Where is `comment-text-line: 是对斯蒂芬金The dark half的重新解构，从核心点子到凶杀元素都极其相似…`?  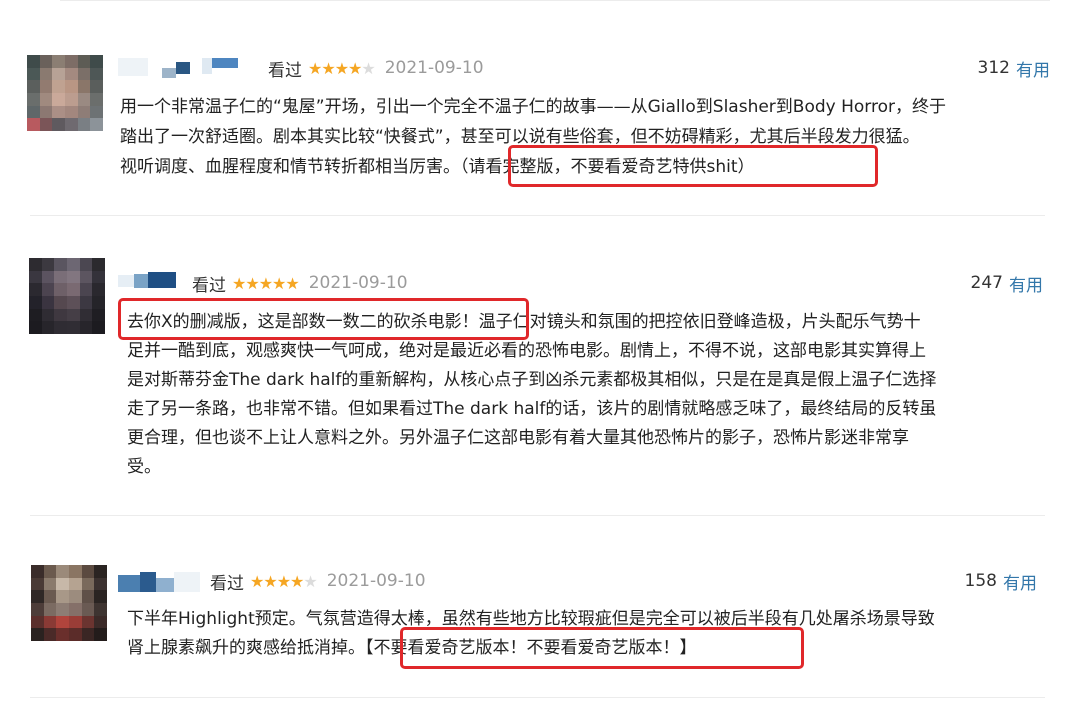
comment-text-line: 是对斯蒂芬金The dark half的重新解构，从核心点子到凶杀元素都极其相似… is located at coordinates (532, 380).